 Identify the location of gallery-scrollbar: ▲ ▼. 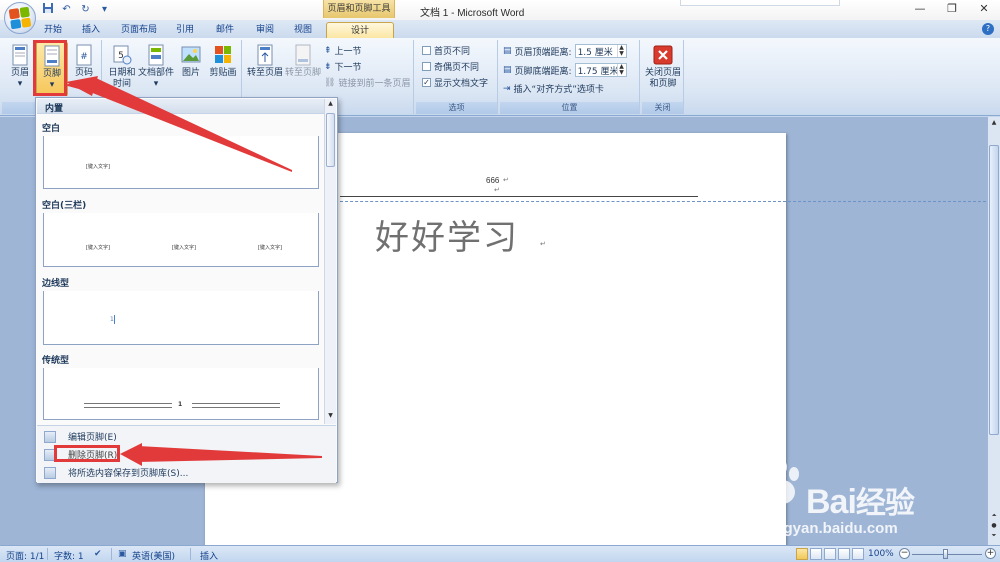
(330, 261).